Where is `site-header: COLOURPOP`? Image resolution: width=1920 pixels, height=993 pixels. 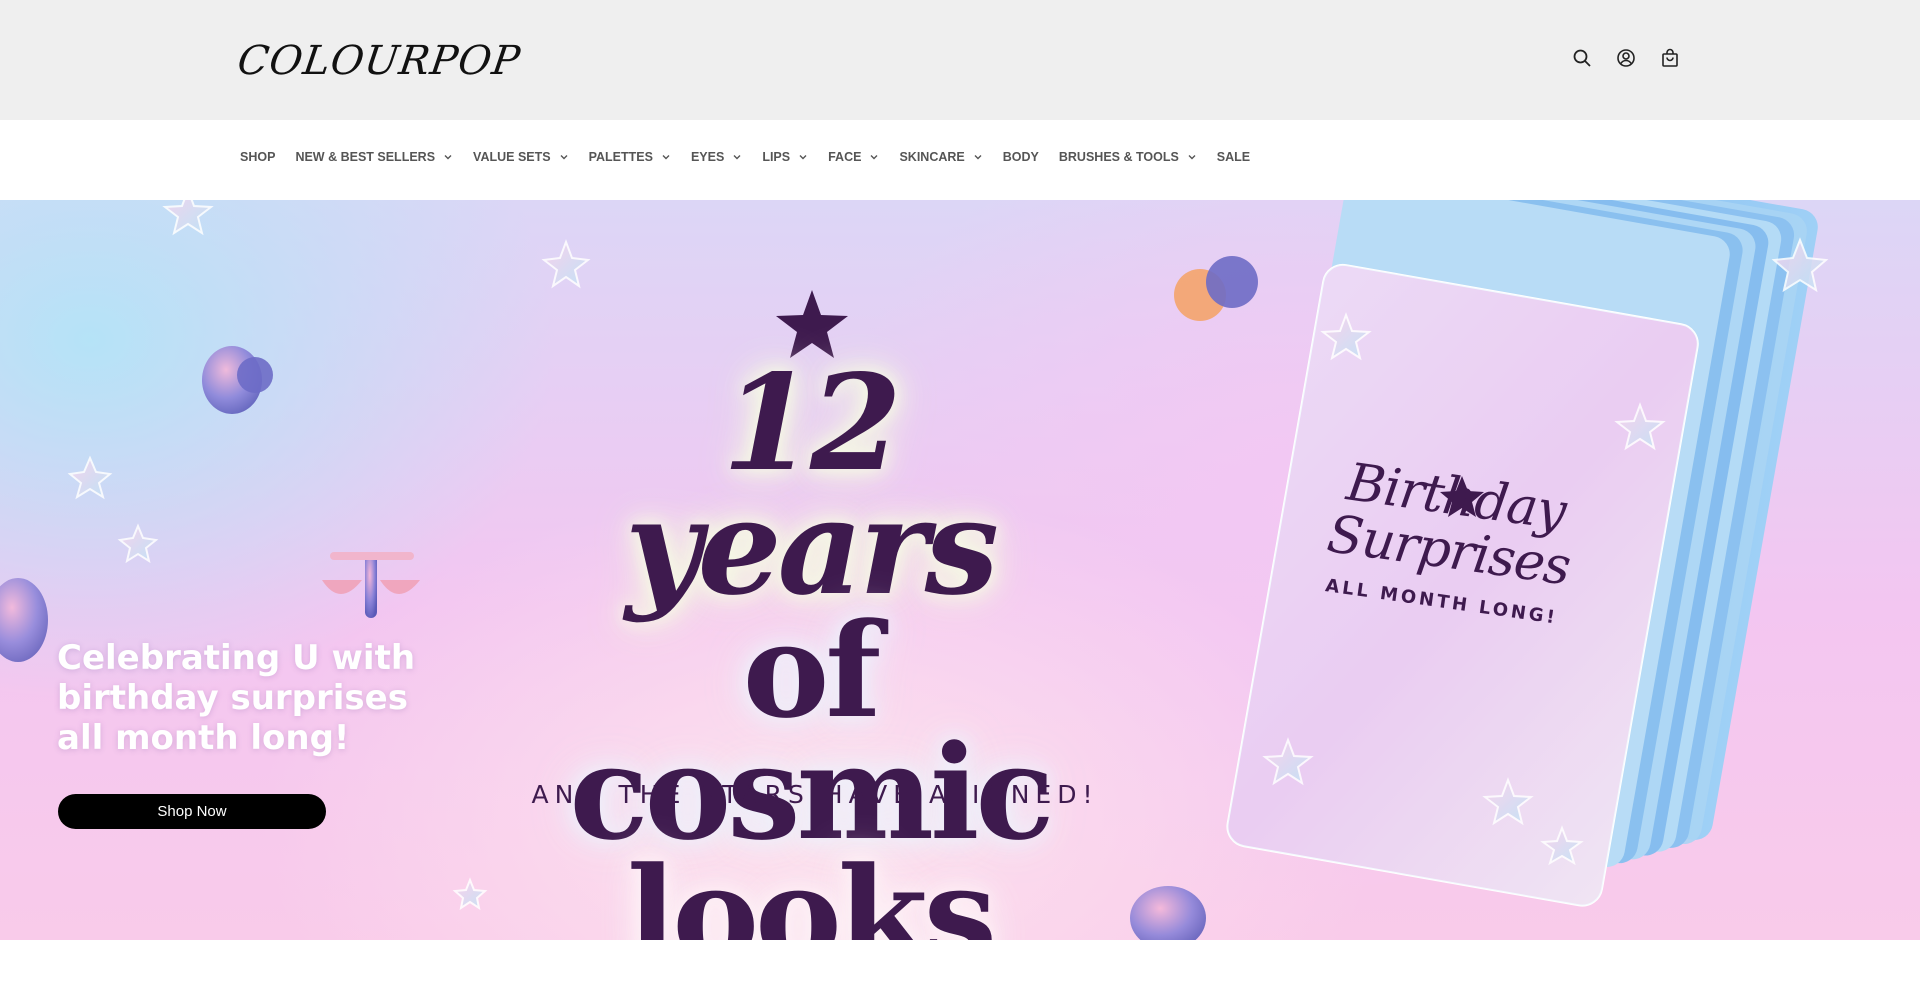
site-header: COLOURPOP is located at coordinates (960, 60).